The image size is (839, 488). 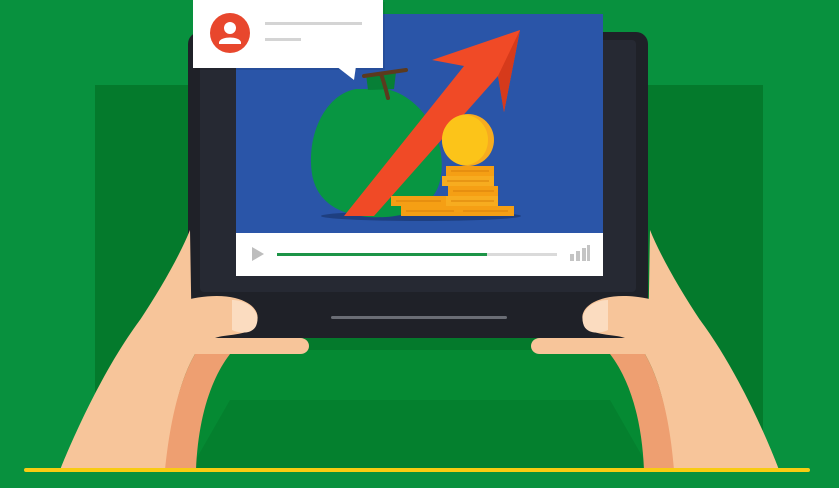 I want to click on baseline, so click(x=417, y=470).